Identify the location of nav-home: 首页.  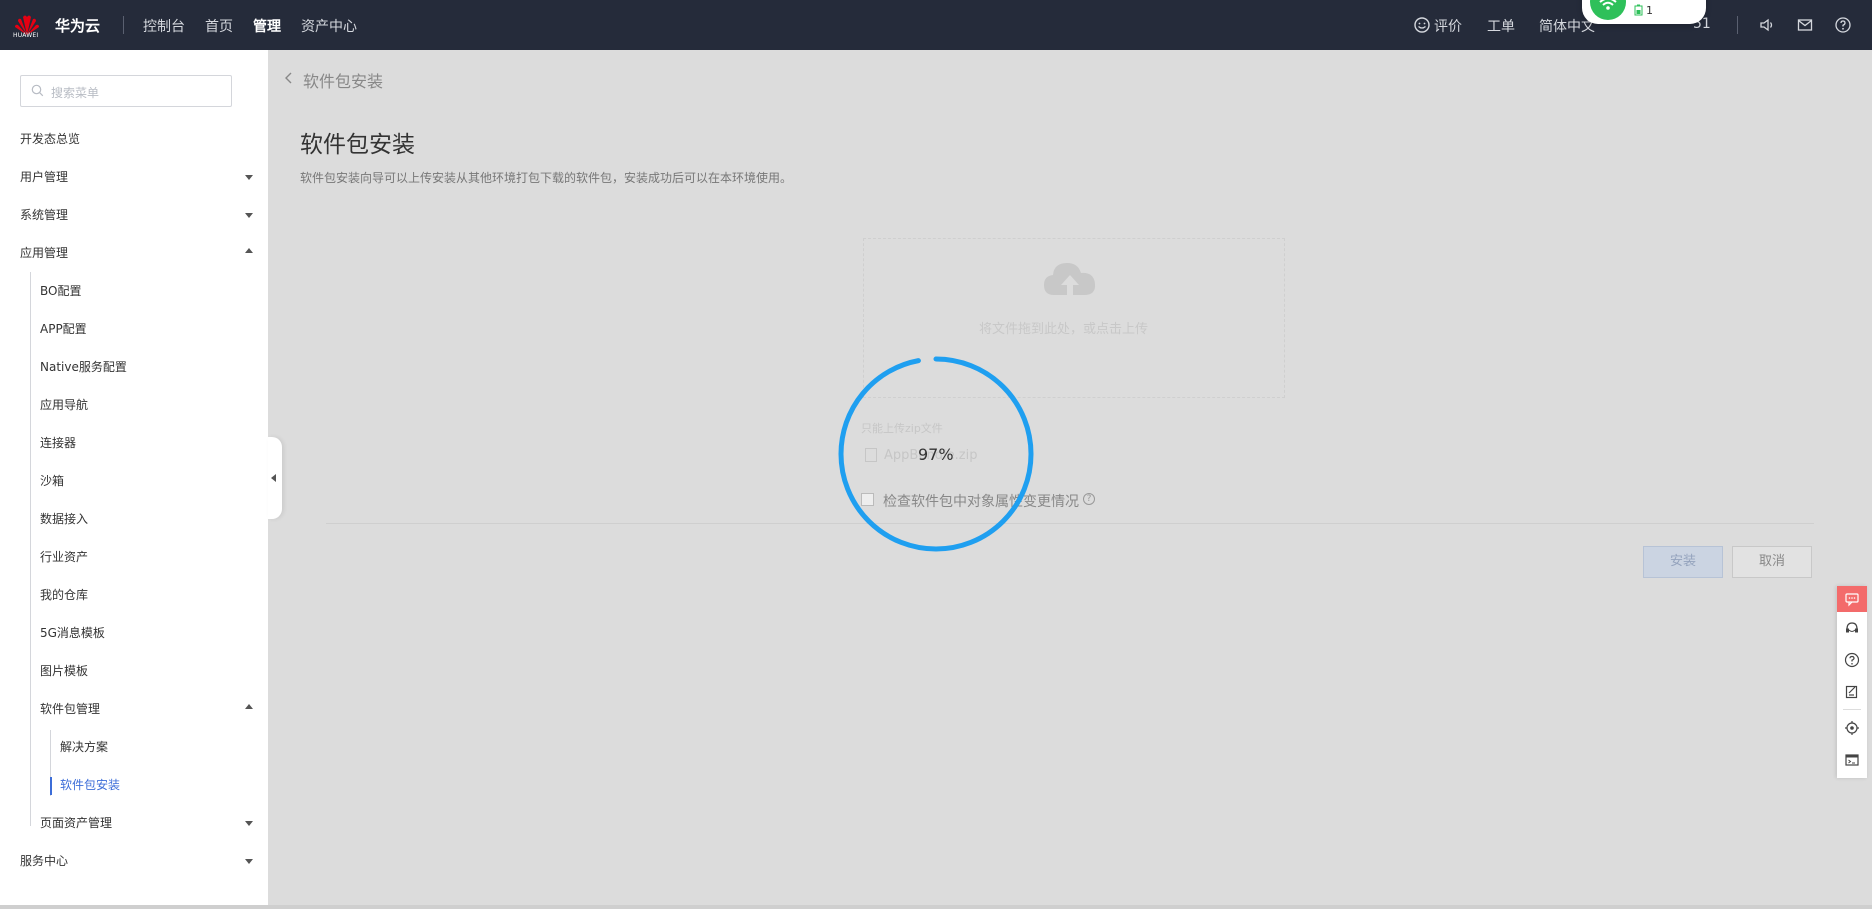
(219, 26).